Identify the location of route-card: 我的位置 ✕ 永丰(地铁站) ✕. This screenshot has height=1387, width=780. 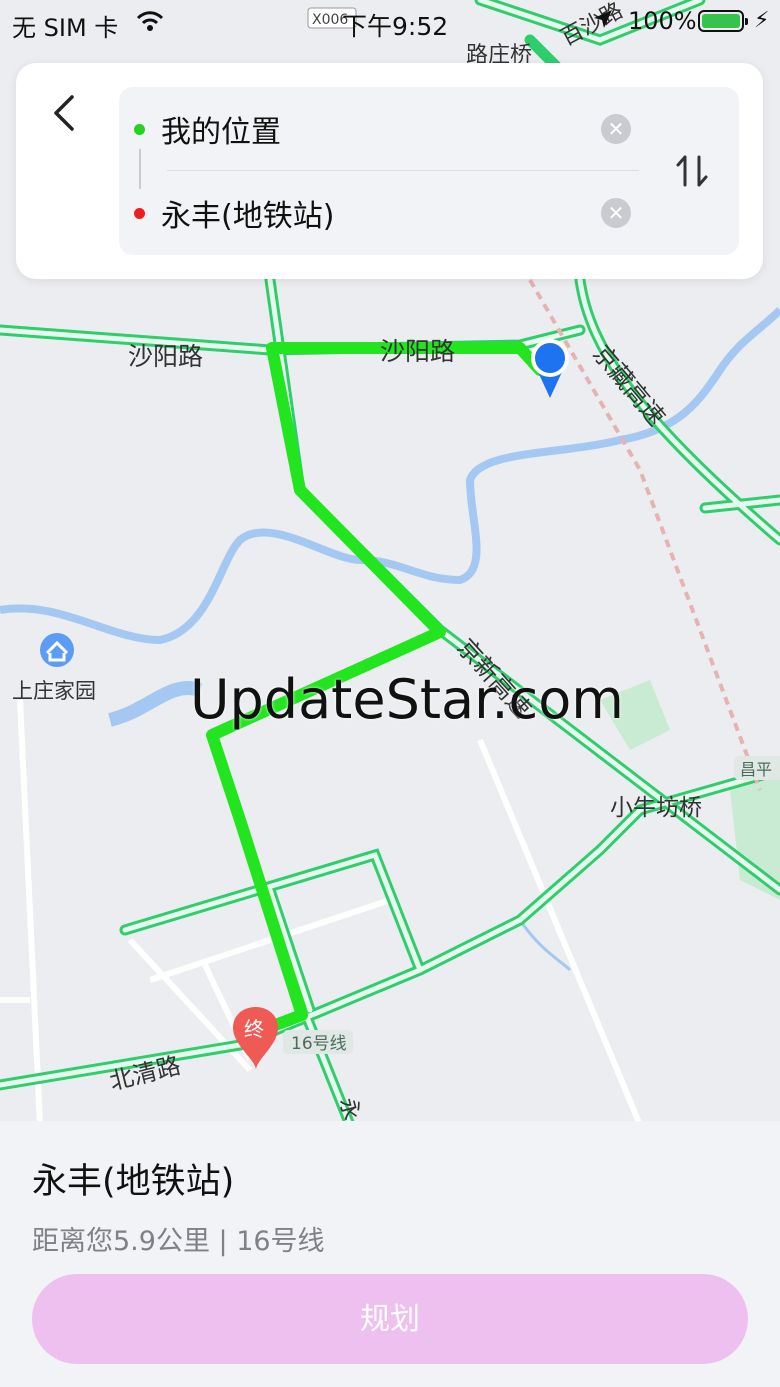
(389, 171).